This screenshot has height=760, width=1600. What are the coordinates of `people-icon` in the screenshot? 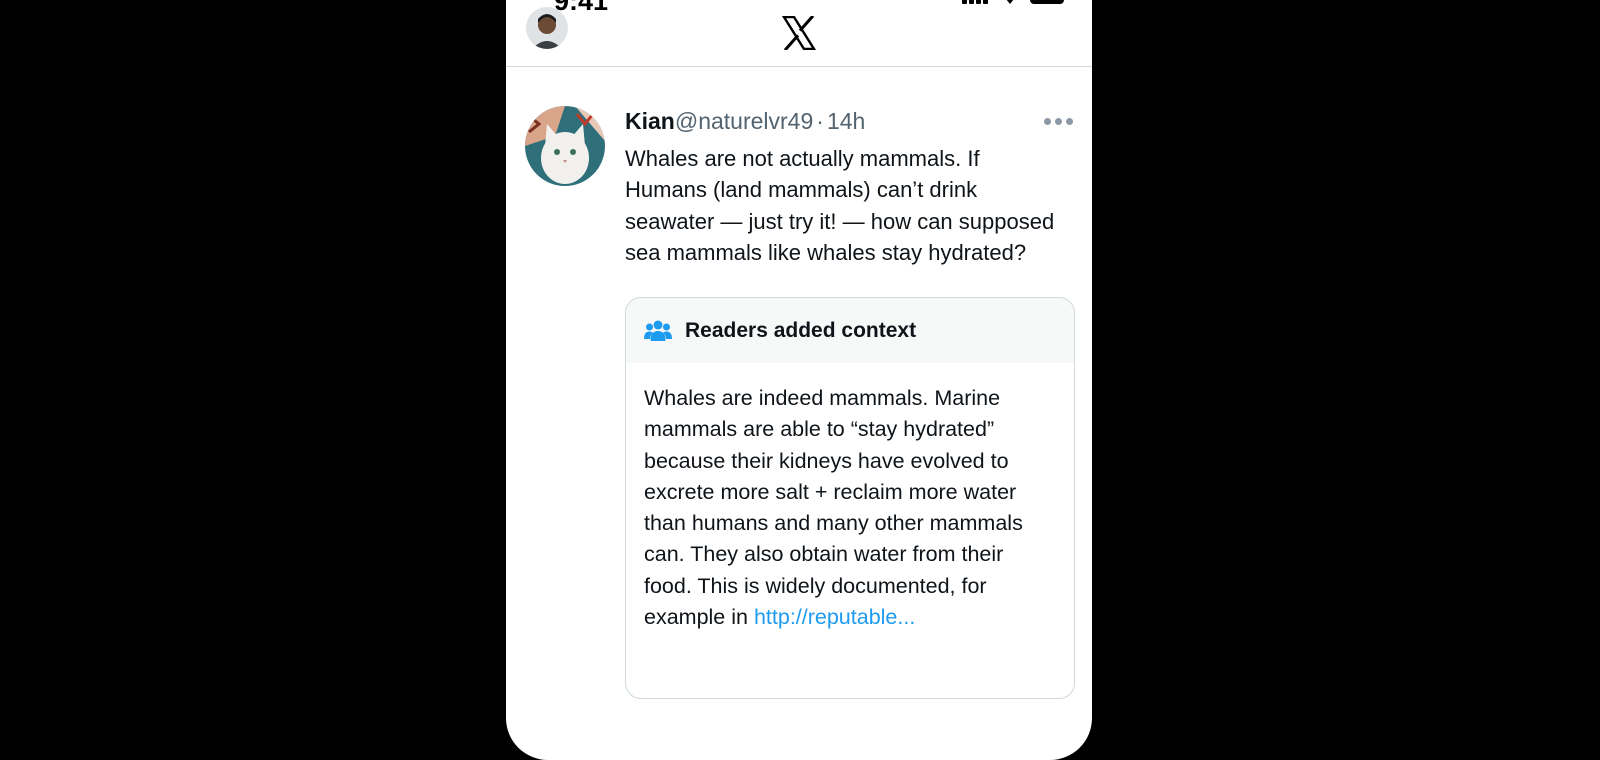 It's located at (658, 330).